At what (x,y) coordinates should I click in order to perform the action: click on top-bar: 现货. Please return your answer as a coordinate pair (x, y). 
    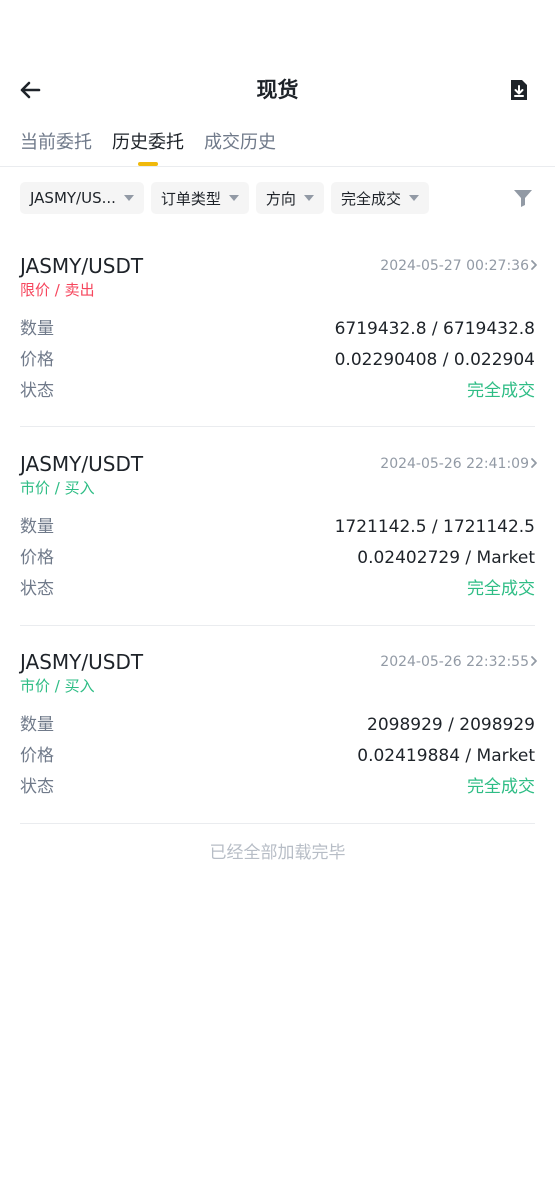
    Looking at the image, I should click on (277, 90).